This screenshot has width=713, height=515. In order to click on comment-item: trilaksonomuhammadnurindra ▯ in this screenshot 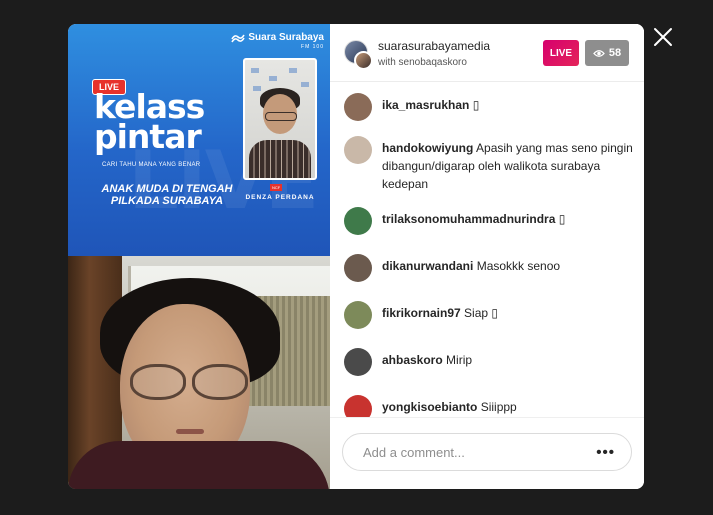, I will do `click(489, 221)`.